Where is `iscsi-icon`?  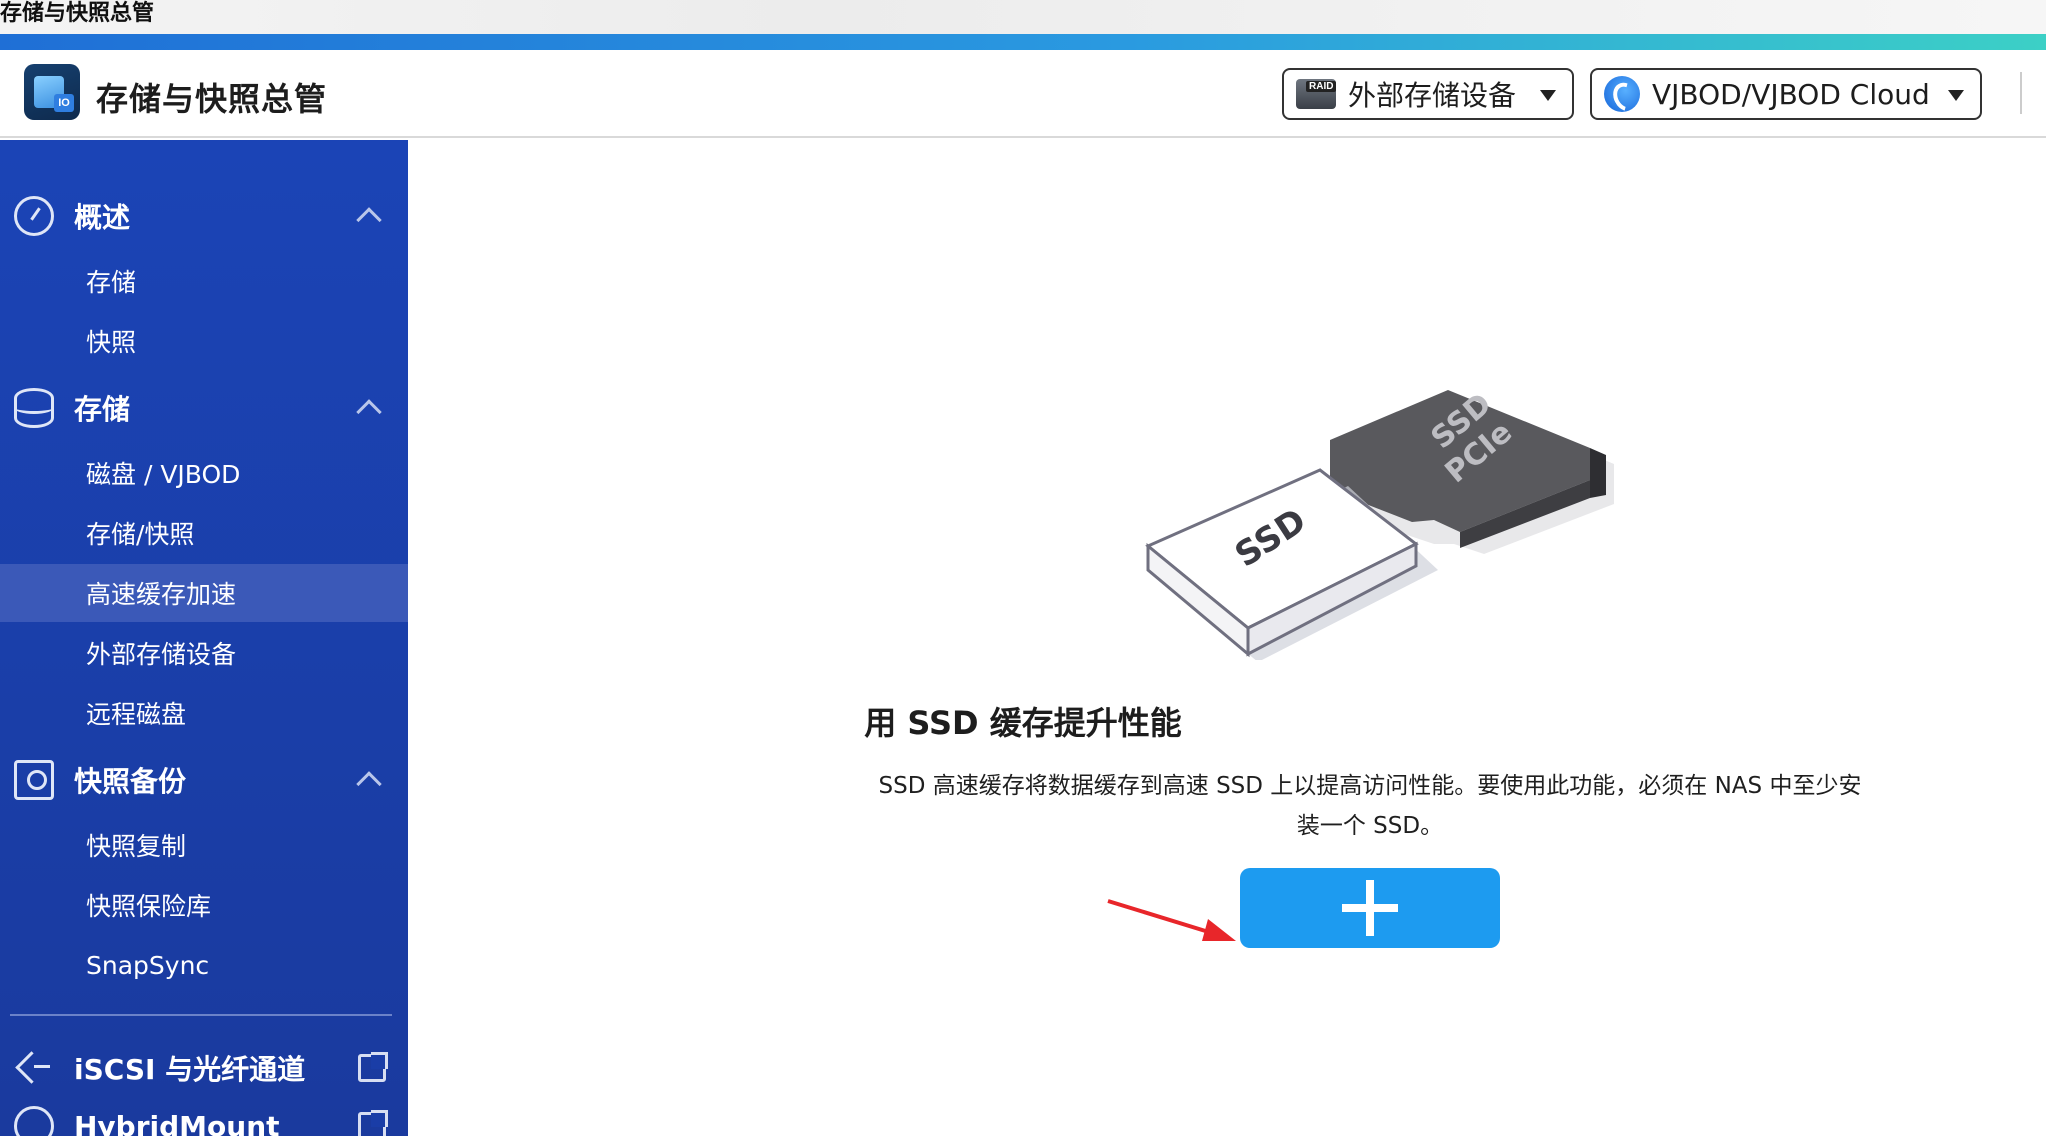
iscsi-icon is located at coordinates (34, 1068).